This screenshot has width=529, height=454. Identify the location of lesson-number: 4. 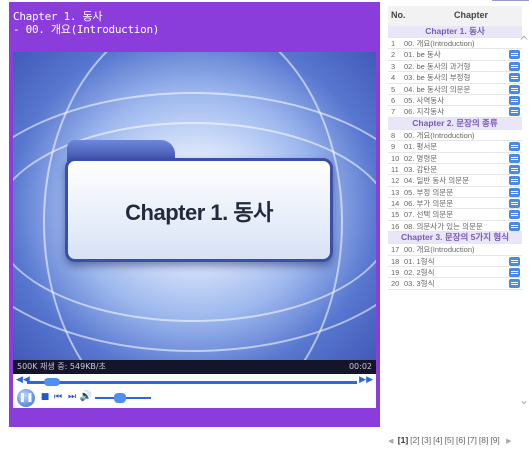
(393, 78).